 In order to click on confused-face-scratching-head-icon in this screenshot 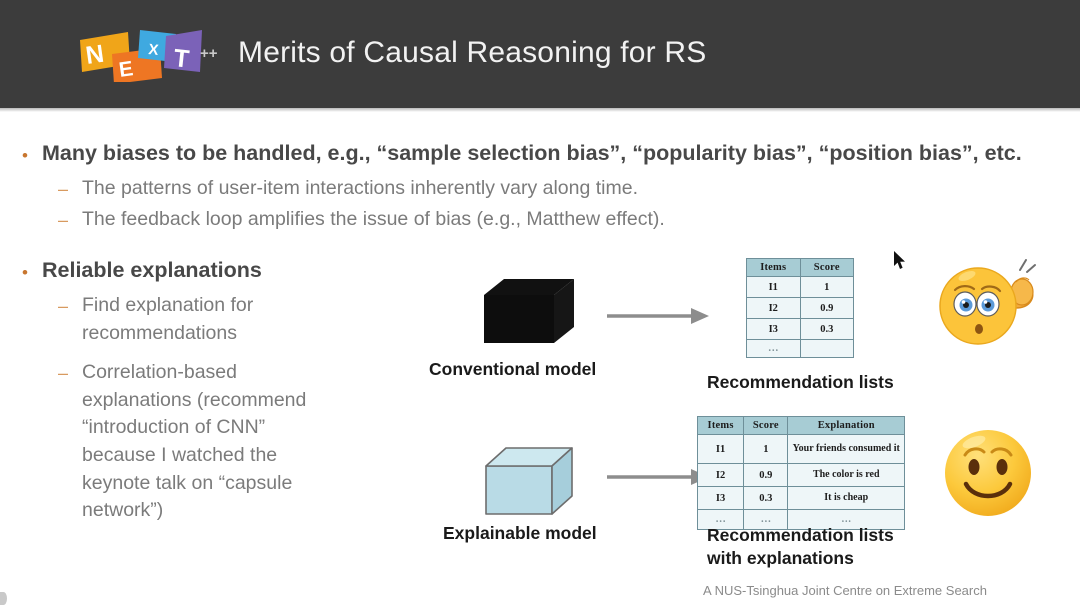, I will do `click(987, 302)`.